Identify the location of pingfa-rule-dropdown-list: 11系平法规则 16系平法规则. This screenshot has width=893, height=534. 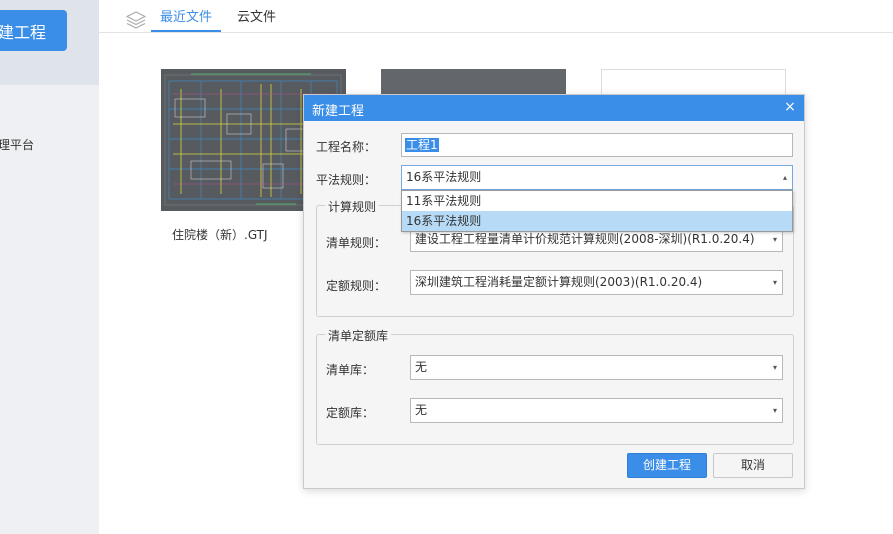
(597, 211).